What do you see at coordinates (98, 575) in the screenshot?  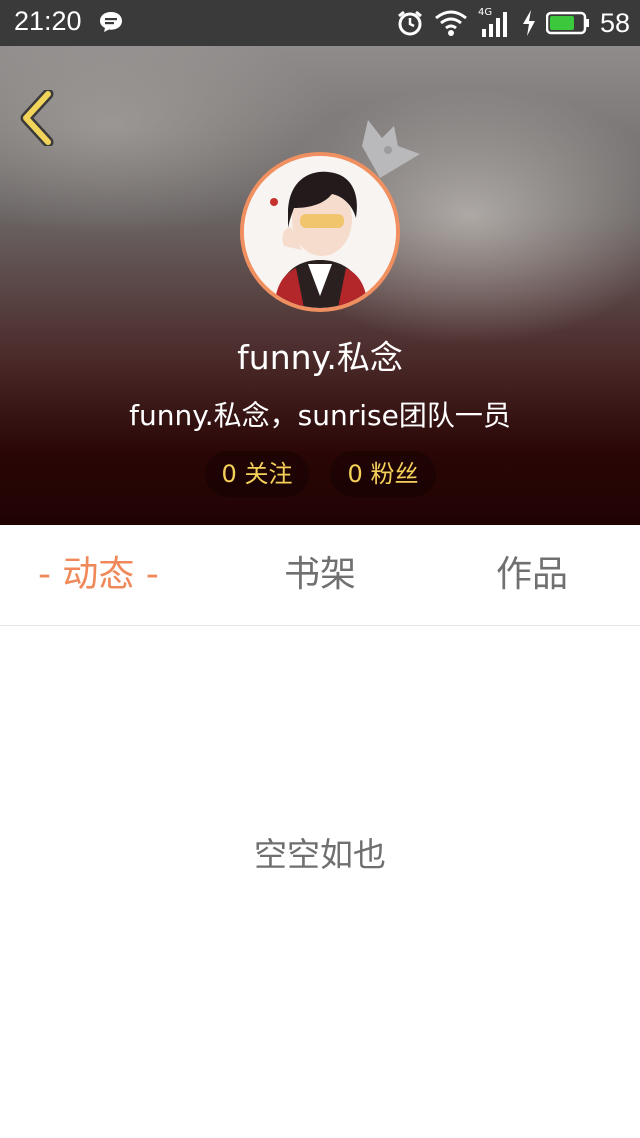 I see `tab-activity: - 动态 -` at bounding box center [98, 575].